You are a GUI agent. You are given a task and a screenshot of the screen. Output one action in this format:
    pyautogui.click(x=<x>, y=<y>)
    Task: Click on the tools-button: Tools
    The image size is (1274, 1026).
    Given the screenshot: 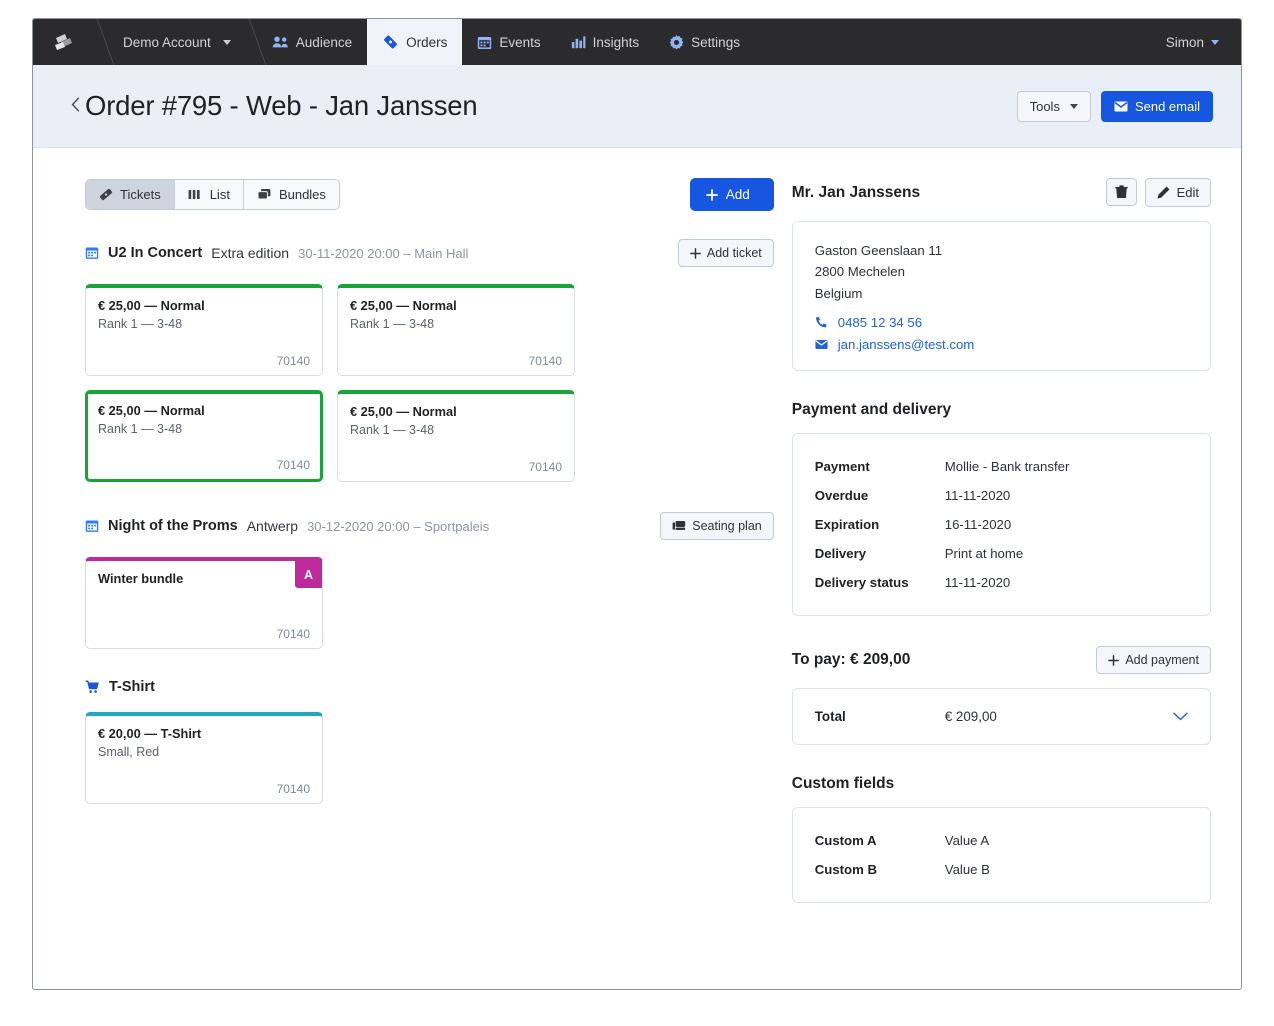 What is the action you would take?
    pyautogui.click(x=1053, y=106)
    